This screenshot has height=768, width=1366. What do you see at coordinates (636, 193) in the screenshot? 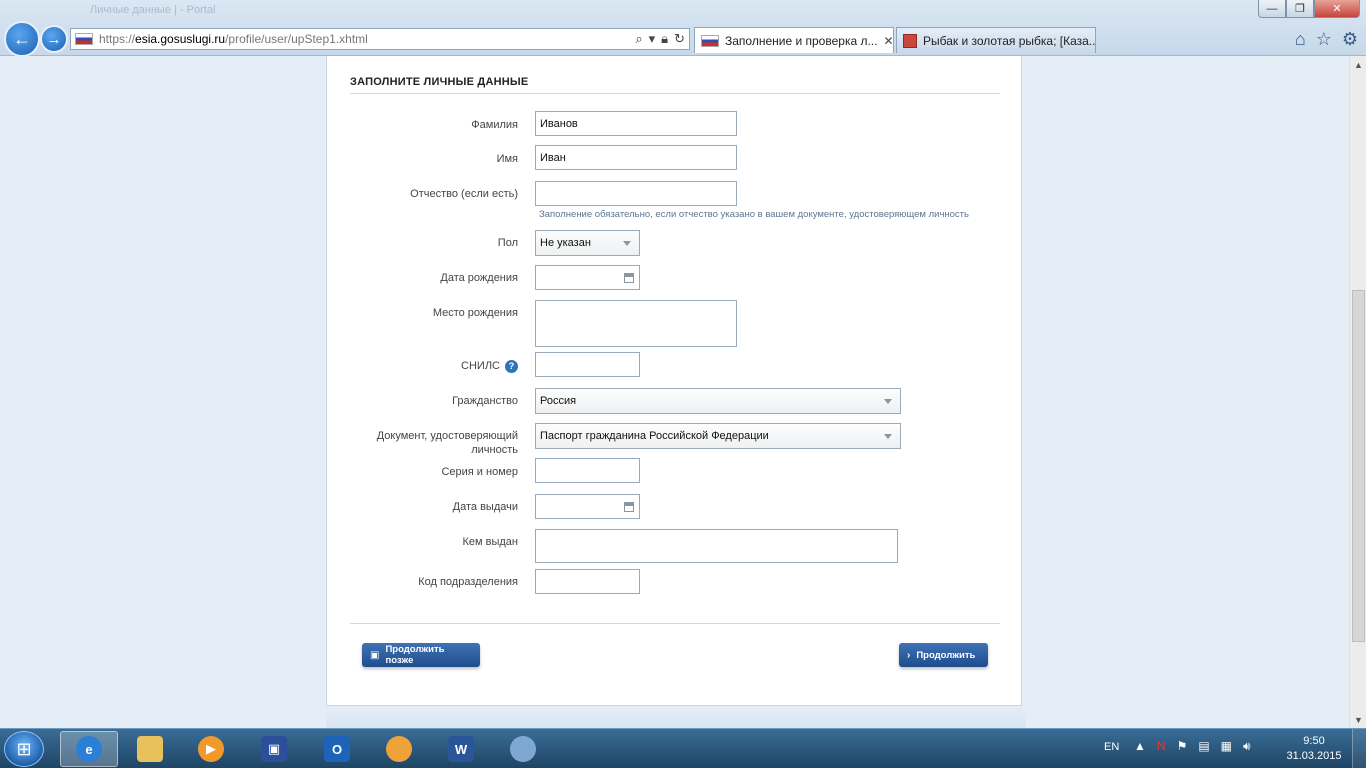
I see `patronymic-input` at bounding box center [636, 193].